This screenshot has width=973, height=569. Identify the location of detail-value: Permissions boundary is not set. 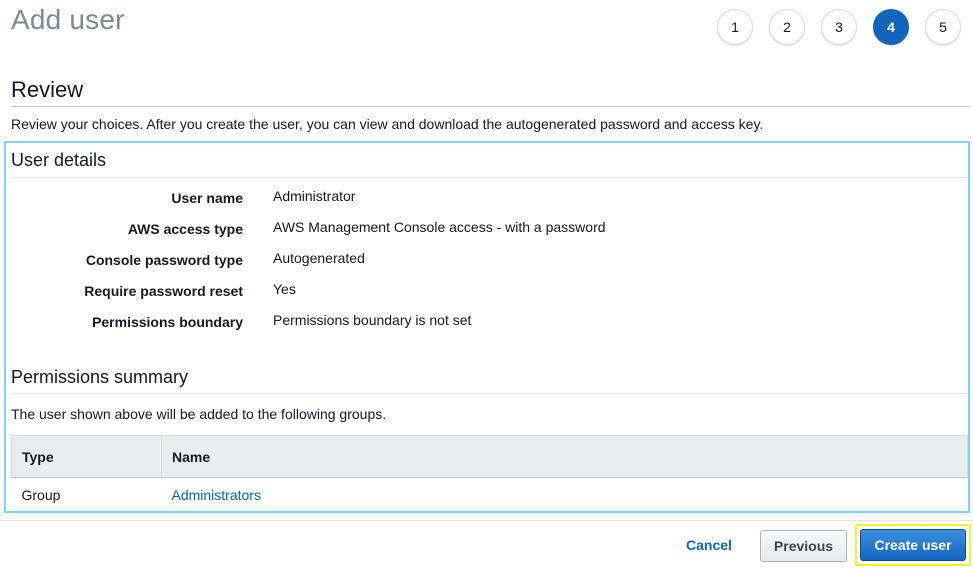
(372, 320).